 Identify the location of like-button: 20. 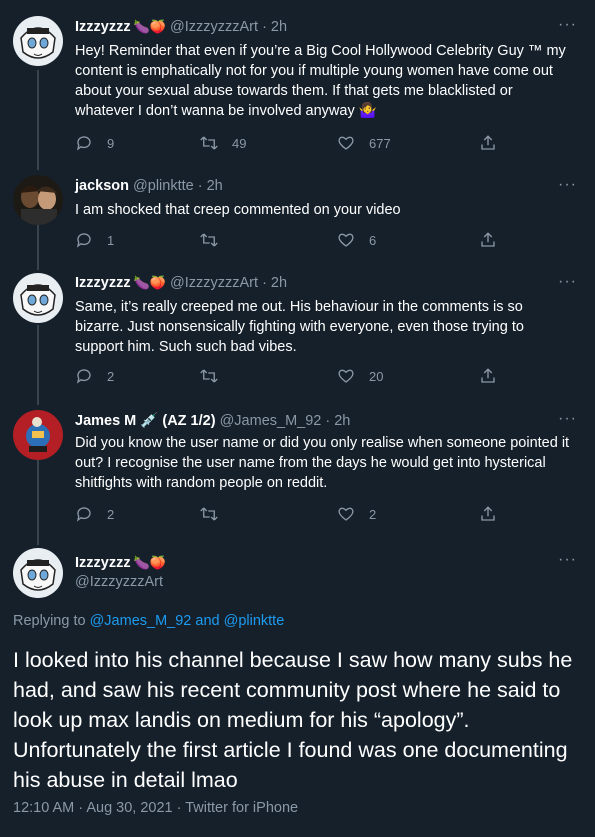
(360, 376).